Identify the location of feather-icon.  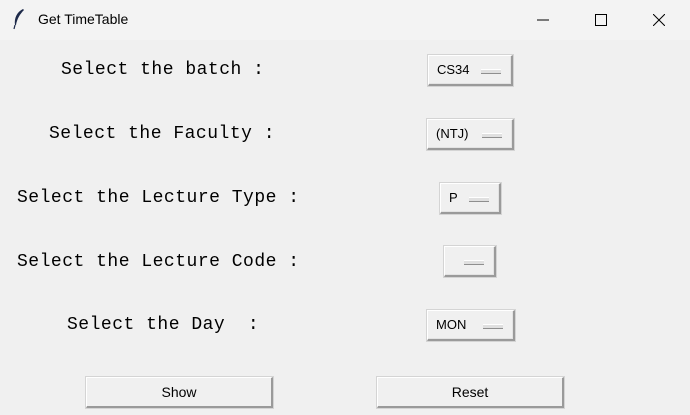
(18, 19).